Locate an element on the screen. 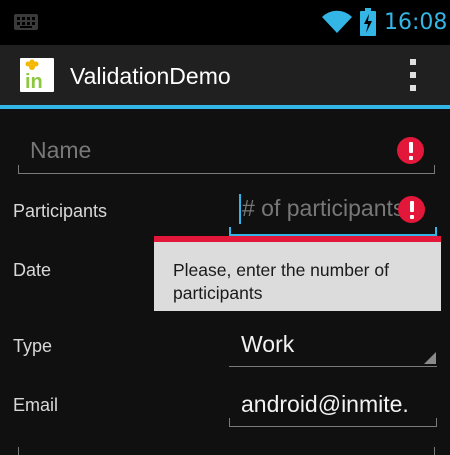 Image resolution: width=450 pixels, height=455 pixels. action-bar: in ValidationDemo is located at coordinates (225, 75).